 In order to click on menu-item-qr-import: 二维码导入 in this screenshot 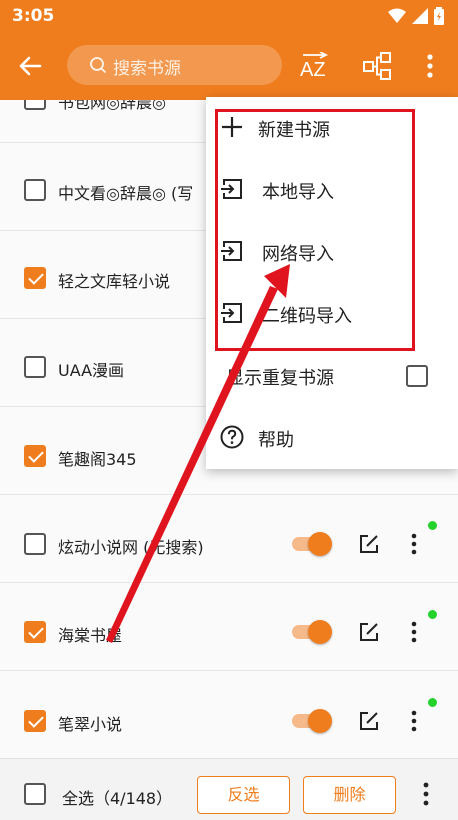, I will do `click(332, 314)`.